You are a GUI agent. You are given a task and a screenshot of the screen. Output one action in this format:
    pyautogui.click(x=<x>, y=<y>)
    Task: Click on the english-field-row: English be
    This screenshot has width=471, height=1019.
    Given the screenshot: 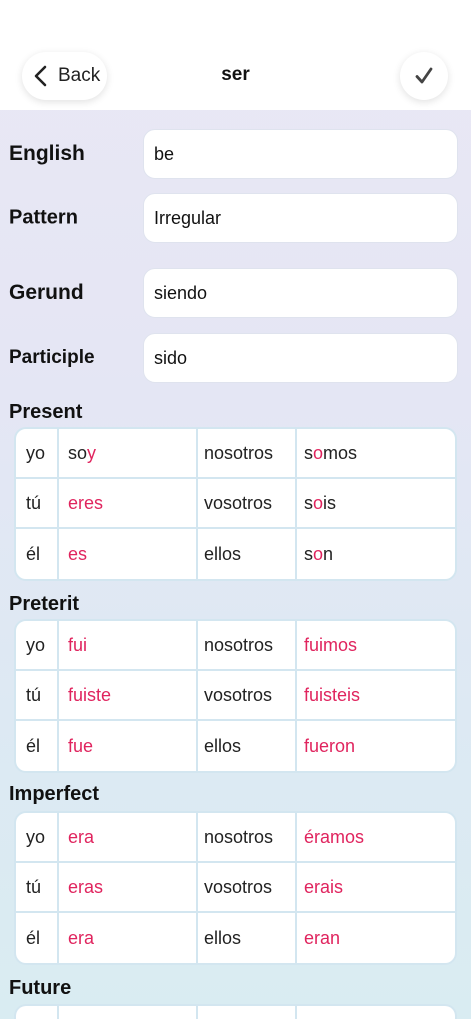 What is the action you would take?
    pyautogui.click(x=235, y=154)
    